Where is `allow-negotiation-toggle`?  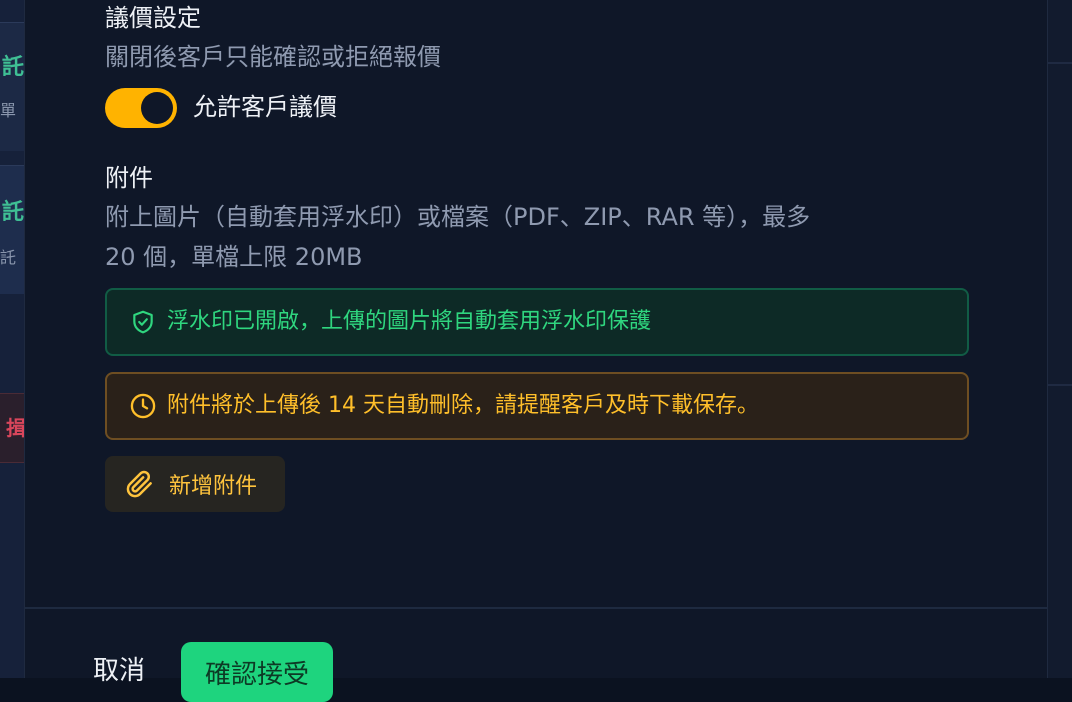
allow-negotiation-toggle is located at coordinates (141, 108).